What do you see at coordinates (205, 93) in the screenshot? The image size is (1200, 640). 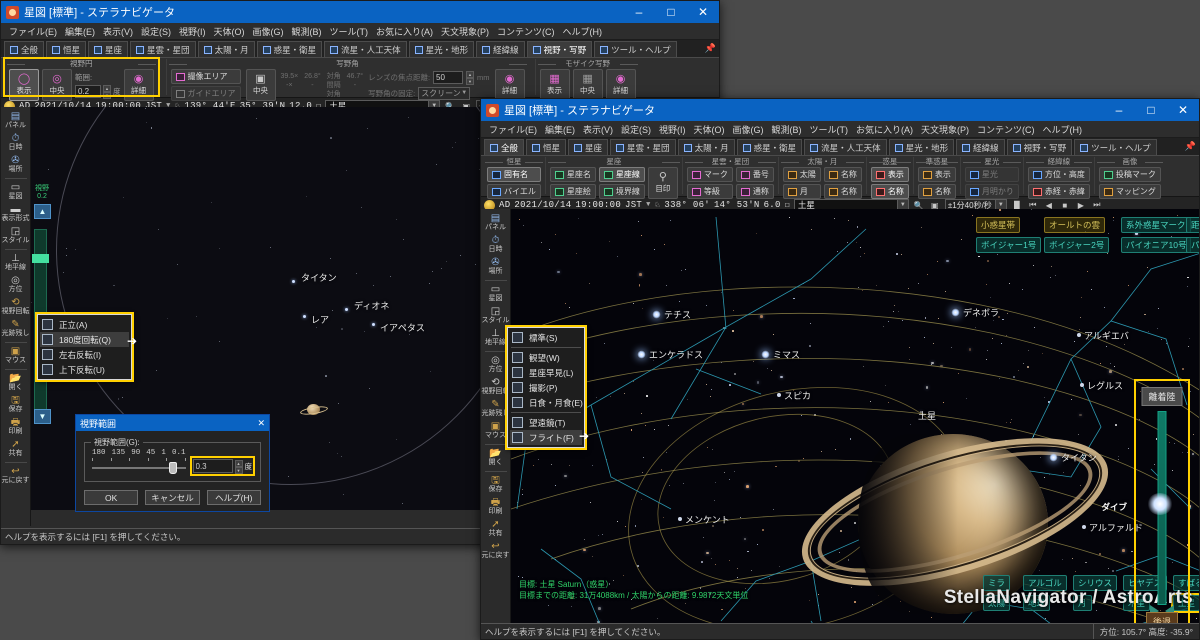 I see `guide-area-button: ガイドエリア` at bounding box center [205, 93].